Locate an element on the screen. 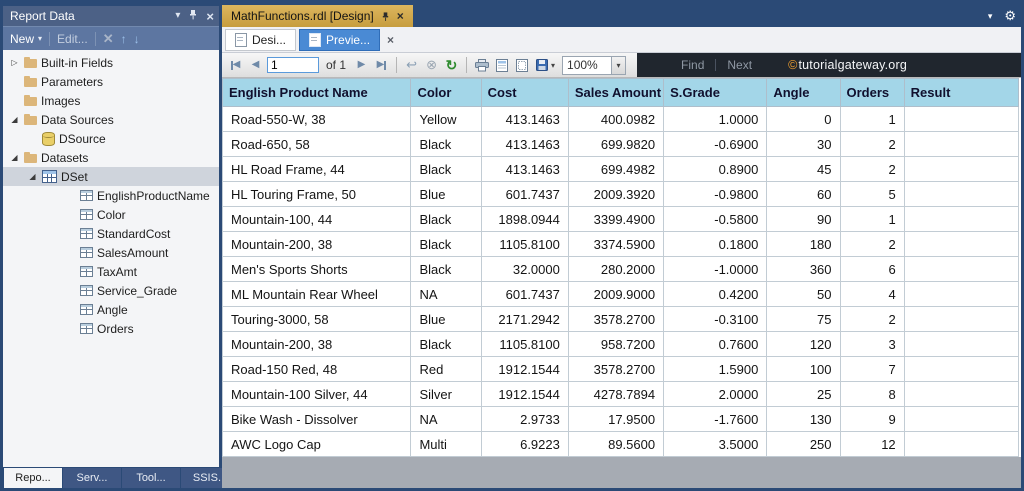 Image resolution: width=1024 pixels, height=491 pixels. tree-item-dsource: DSource is located at coordinates (111, 138).